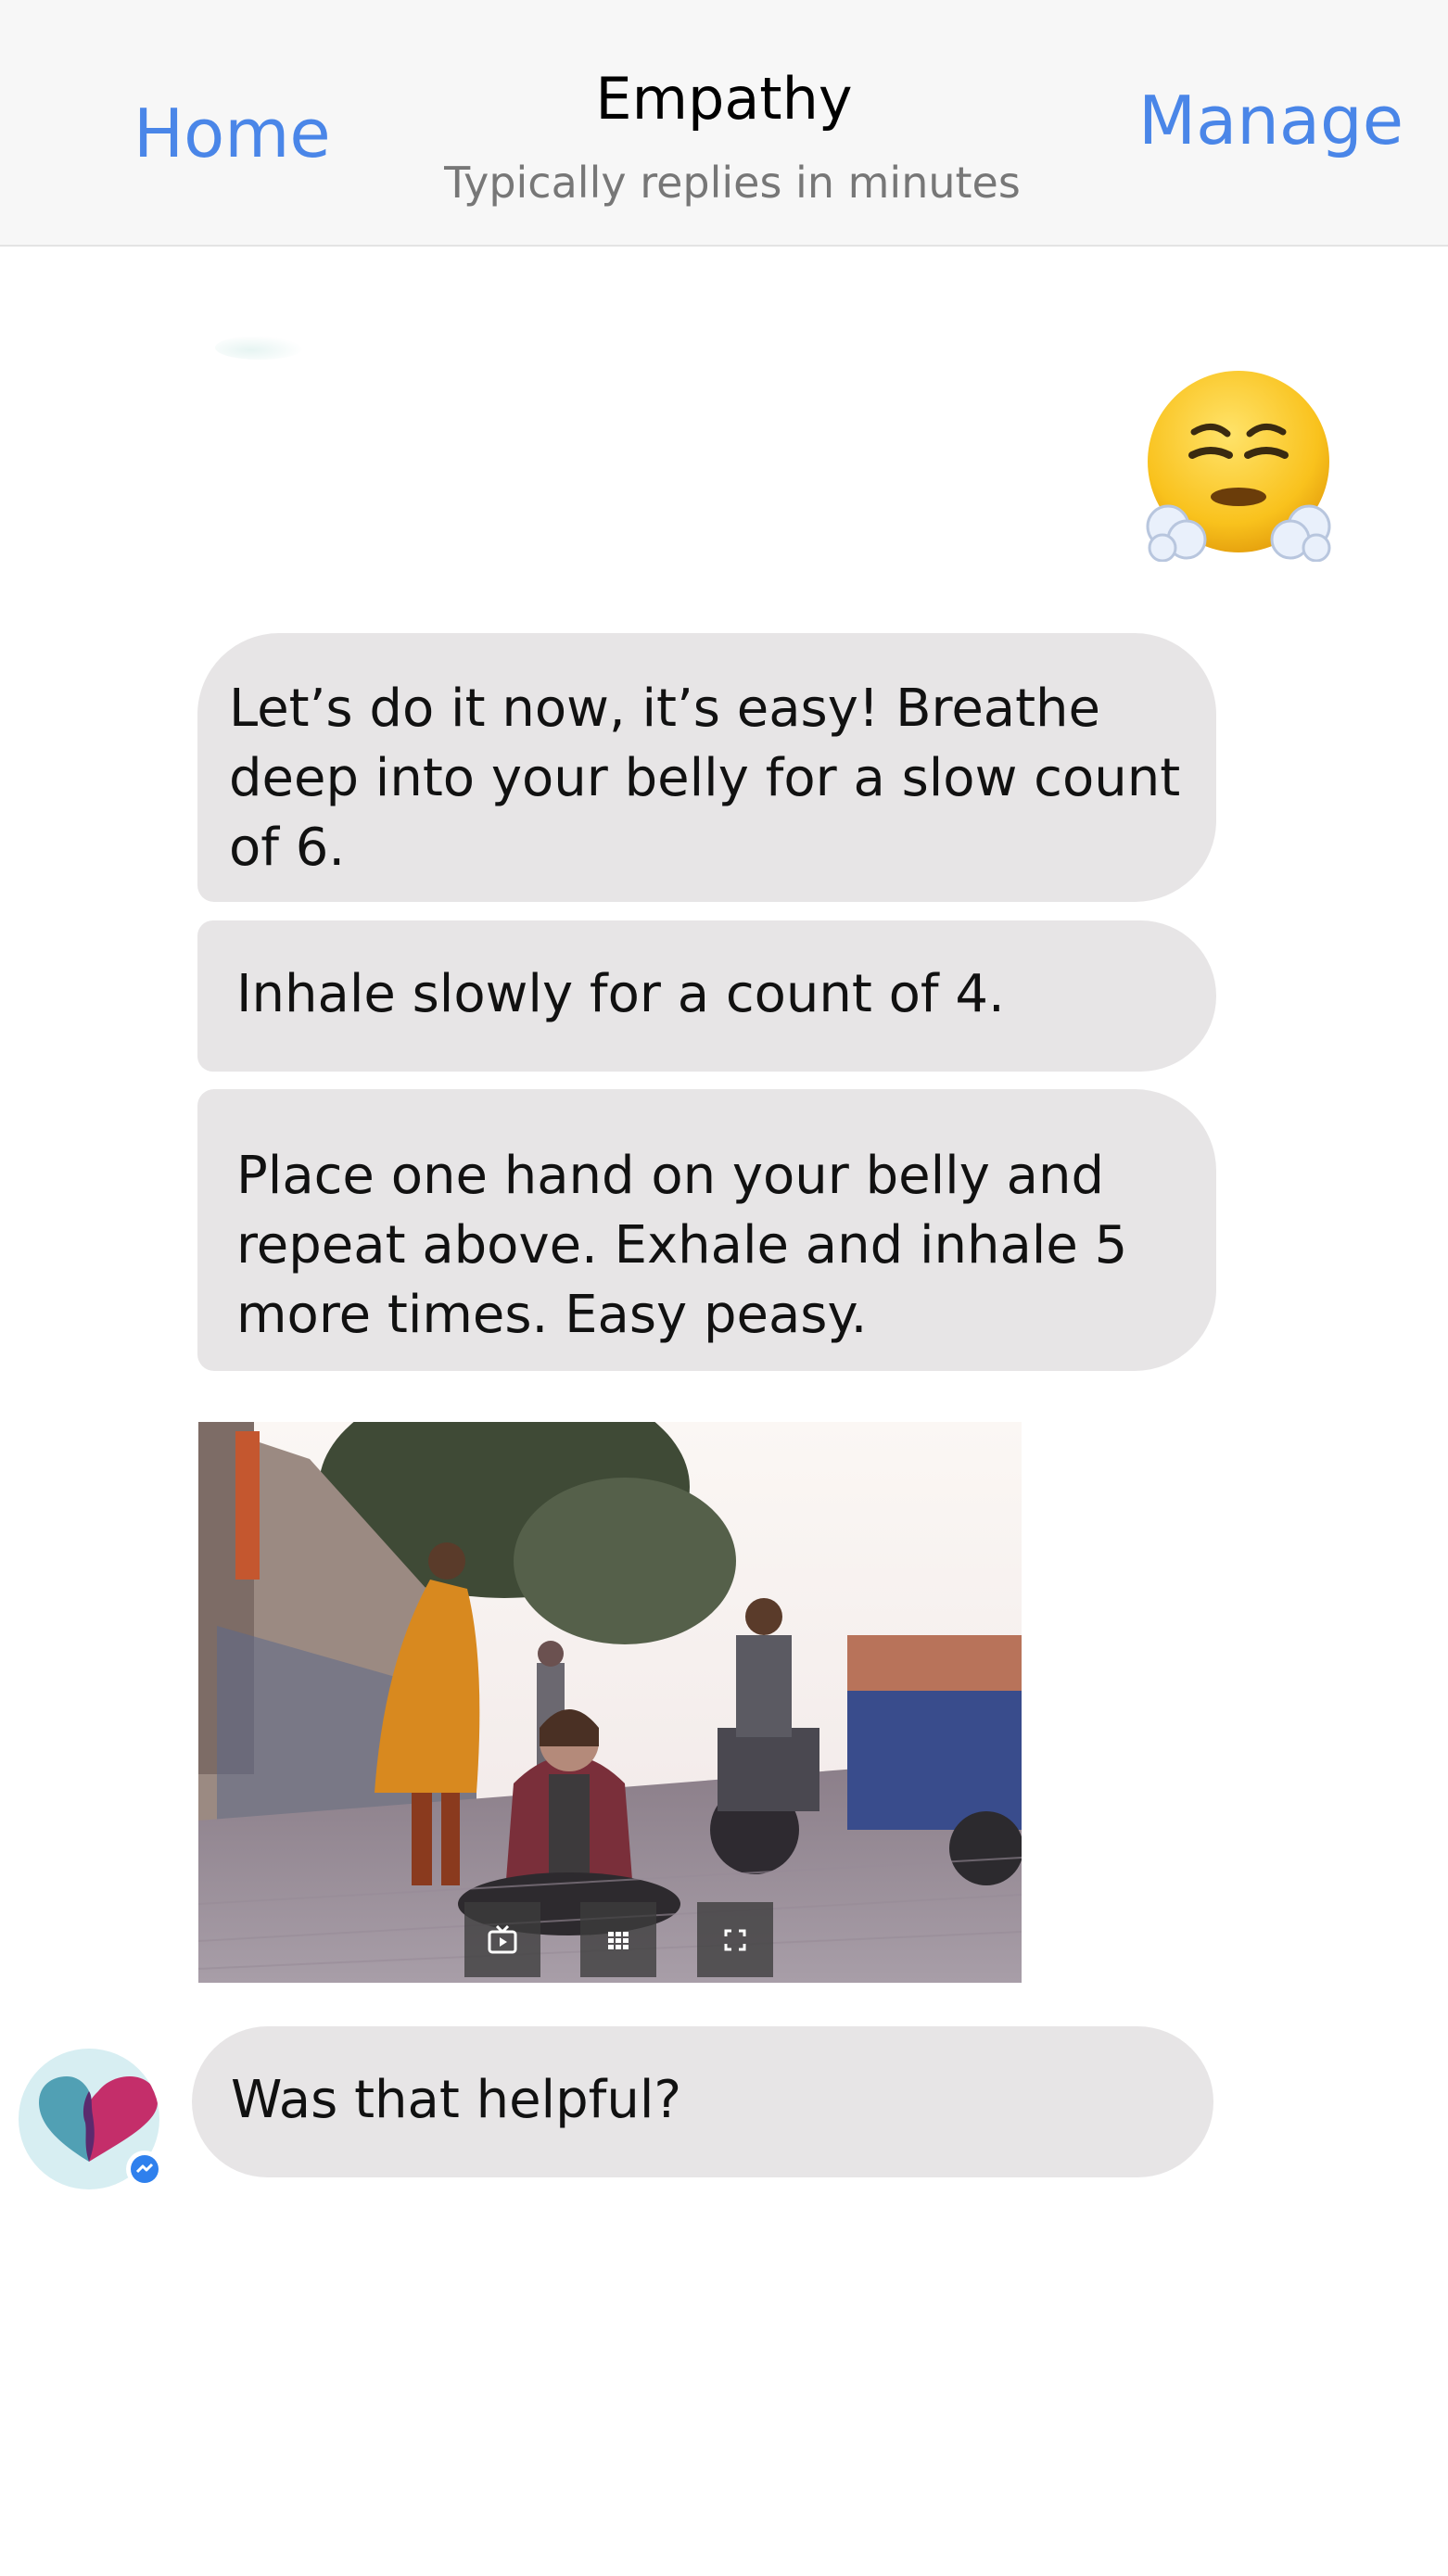 The height and width of the screenshot is (2576, 1448). Describe the element at coordinates (707, 996) in the screenshot. I see `message-bubble: Inhale slowly for a count of 4.` at that location.